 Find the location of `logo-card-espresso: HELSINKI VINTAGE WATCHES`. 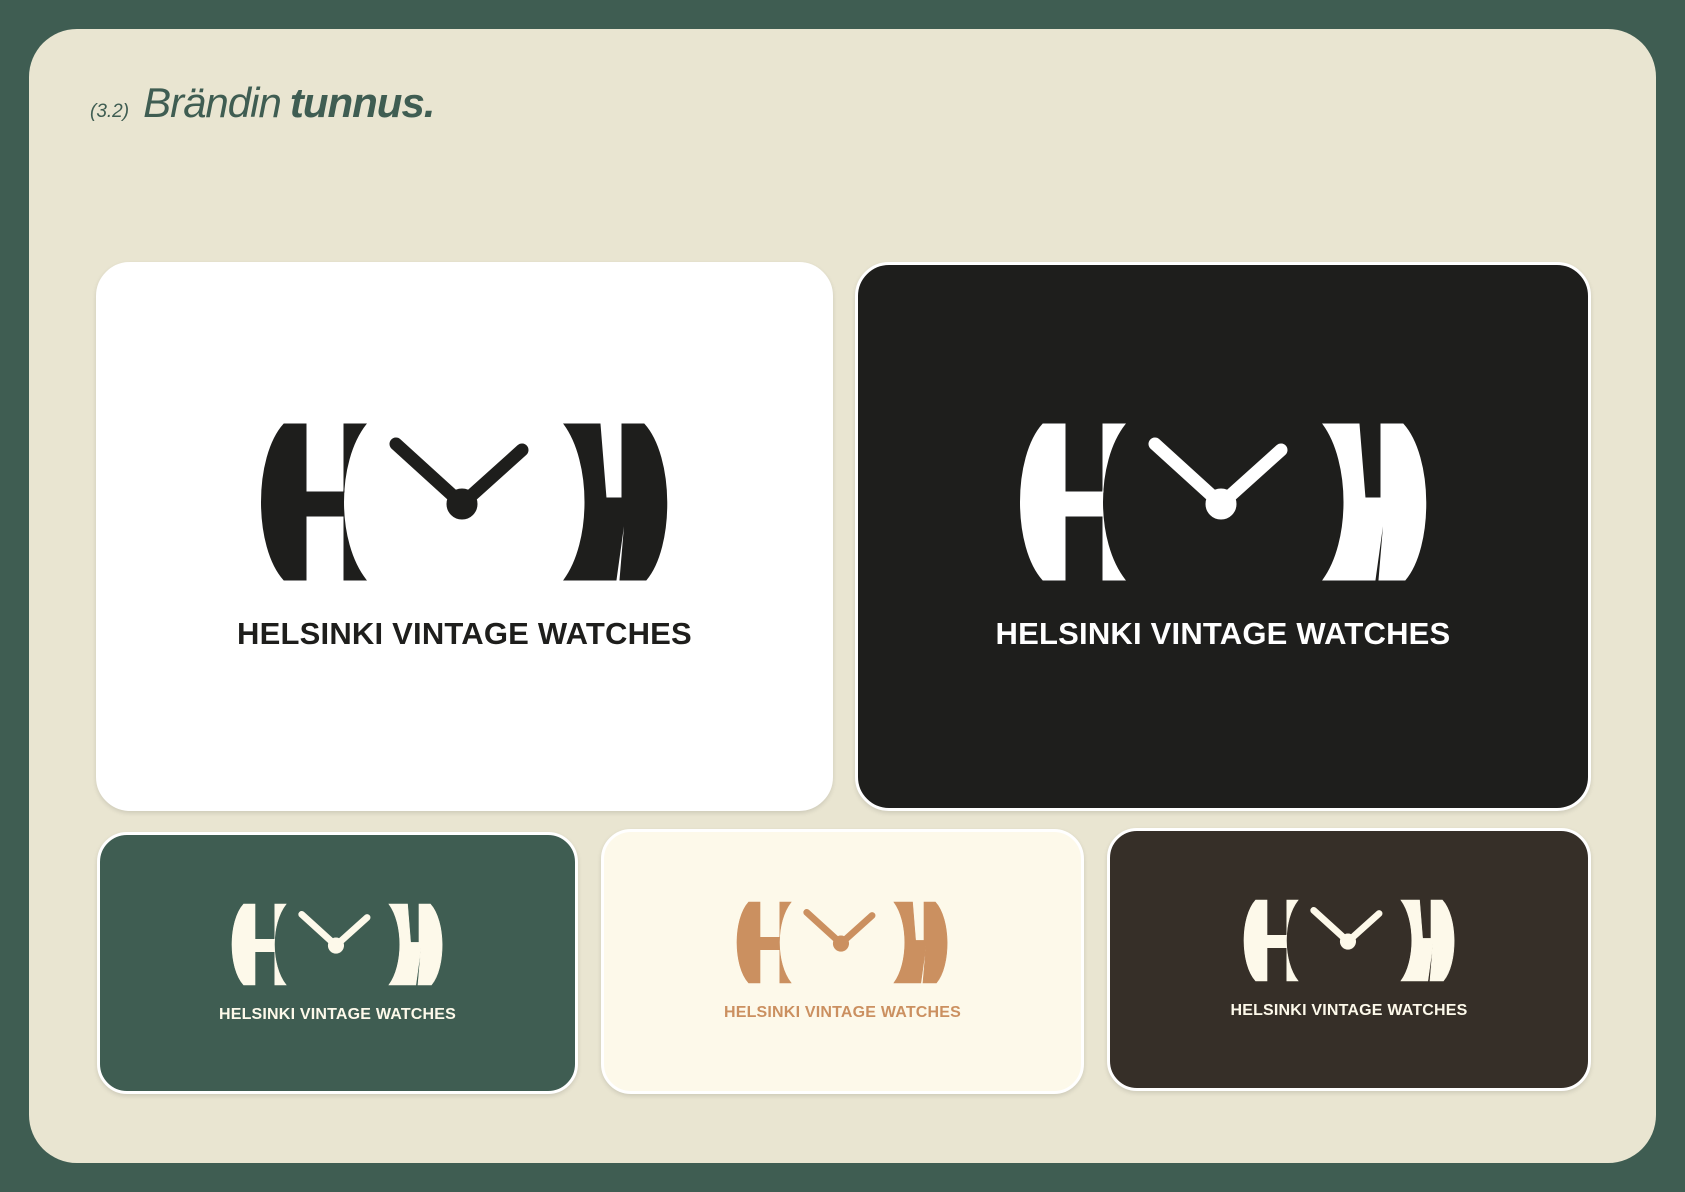

logo-card-espresso: HELSINKI VINTAGE WATCHES is located at coordinates (1349, 959).